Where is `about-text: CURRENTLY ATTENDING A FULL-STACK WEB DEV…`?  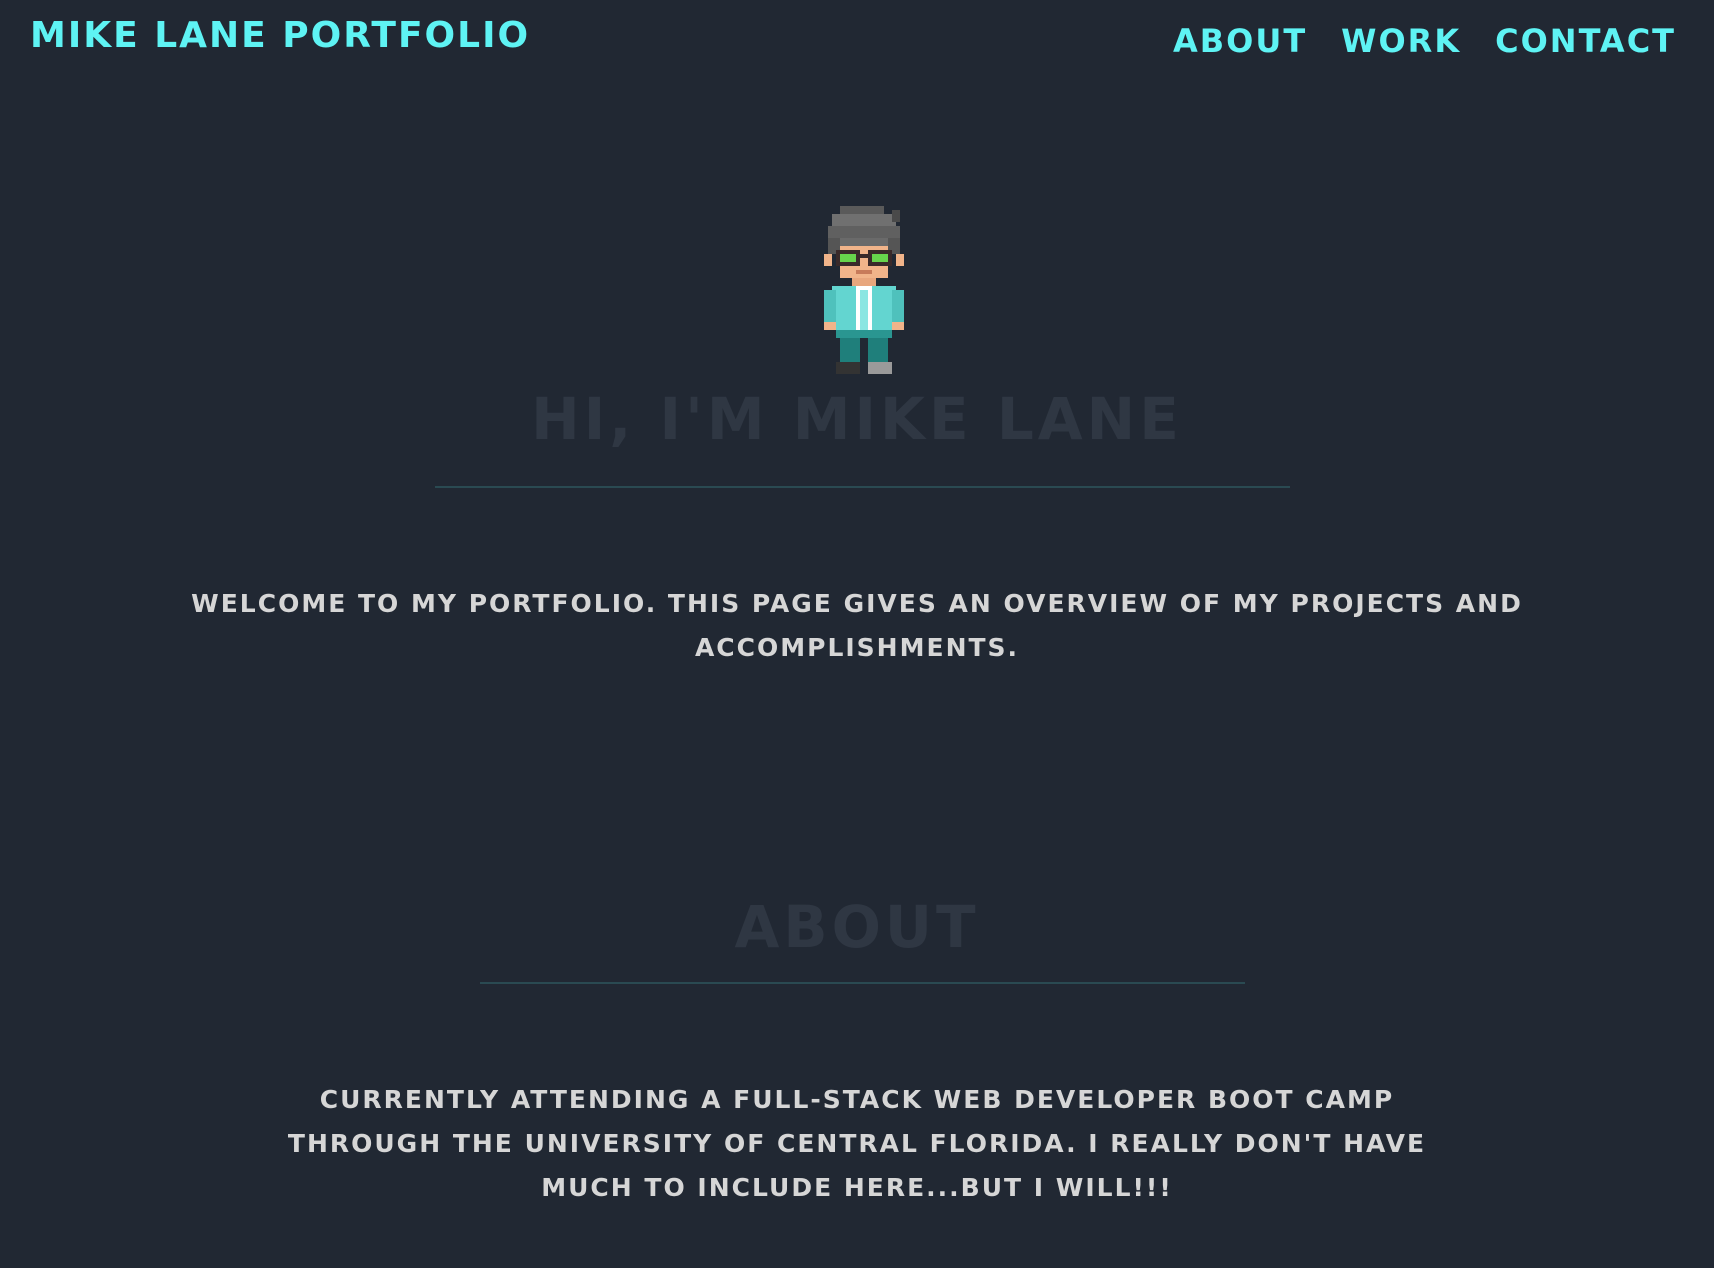 about-text: CURRENTLY ATTENDING A FULL-STACK WEB DEV… is located at coordinates (857, 1143).